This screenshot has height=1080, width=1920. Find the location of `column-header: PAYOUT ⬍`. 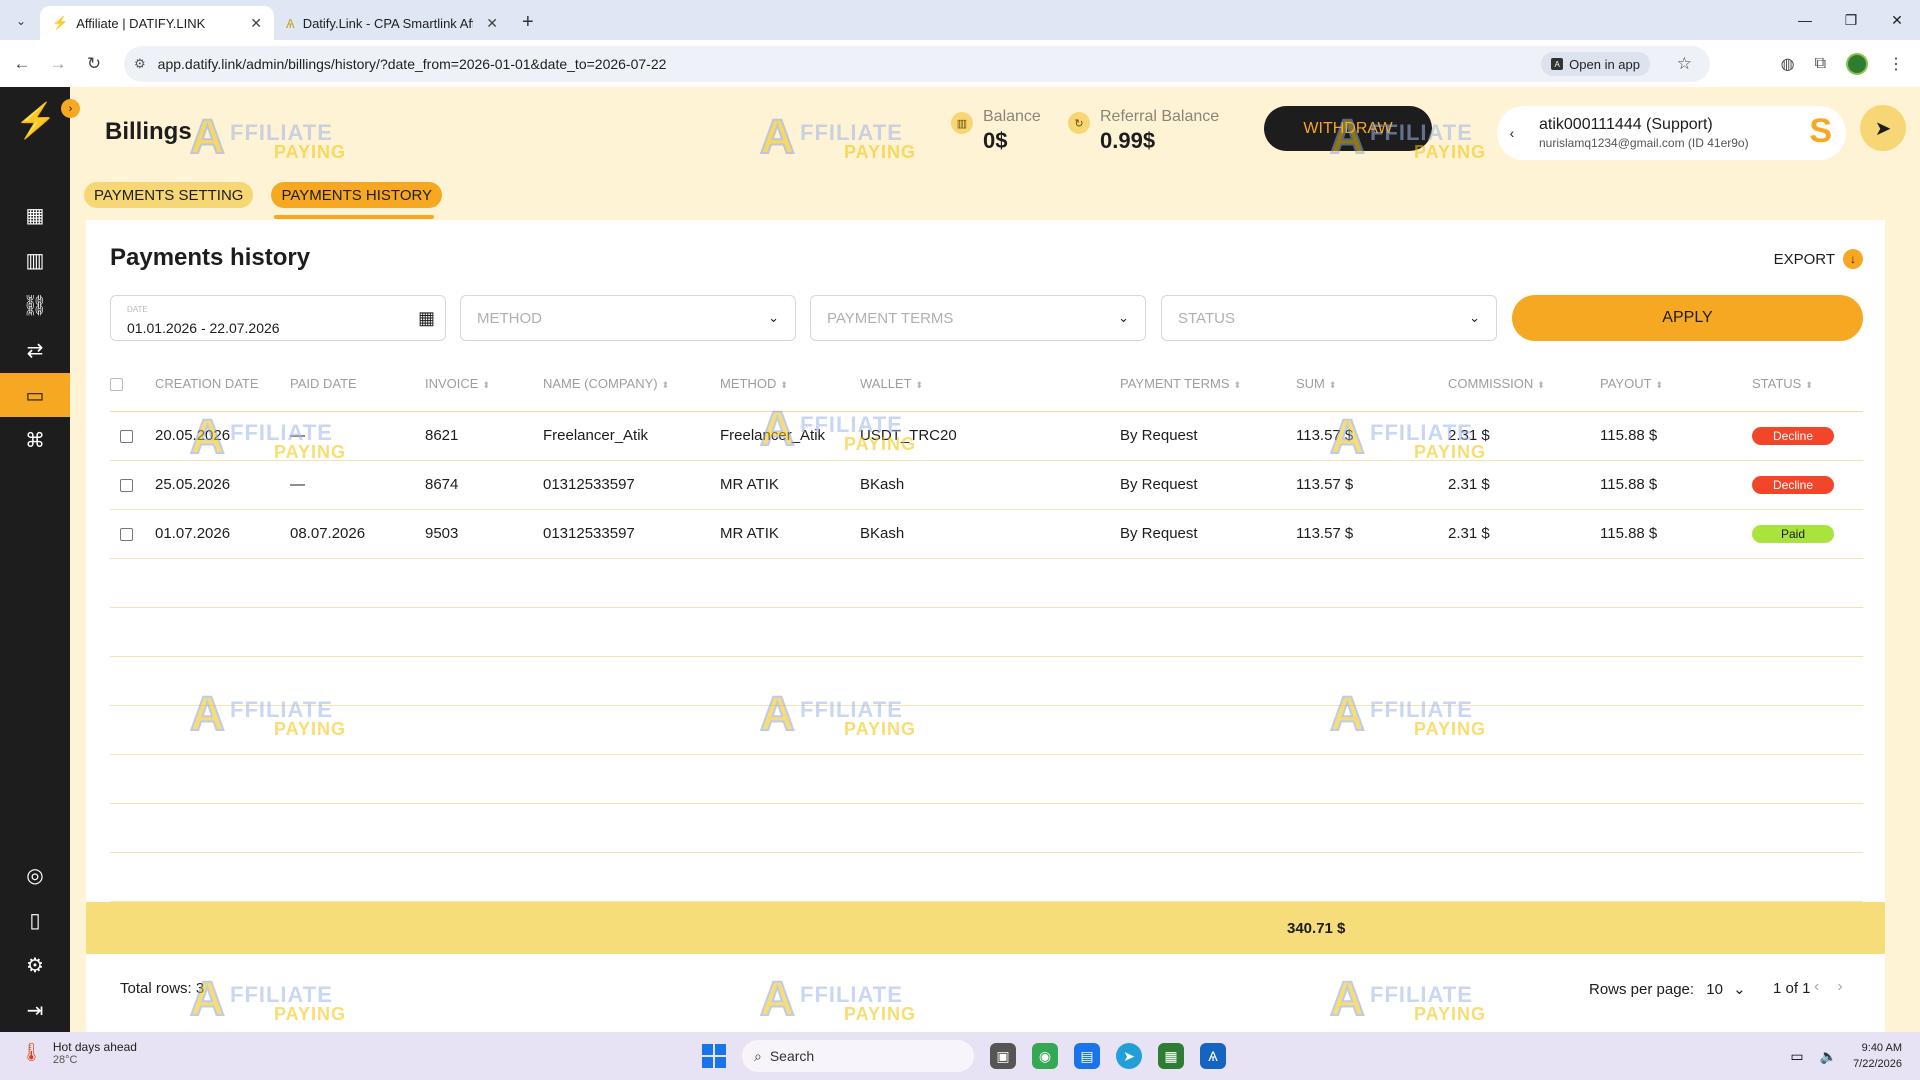

column-header: PAYOUT ⬍ is located at coordinates (1676, 384).